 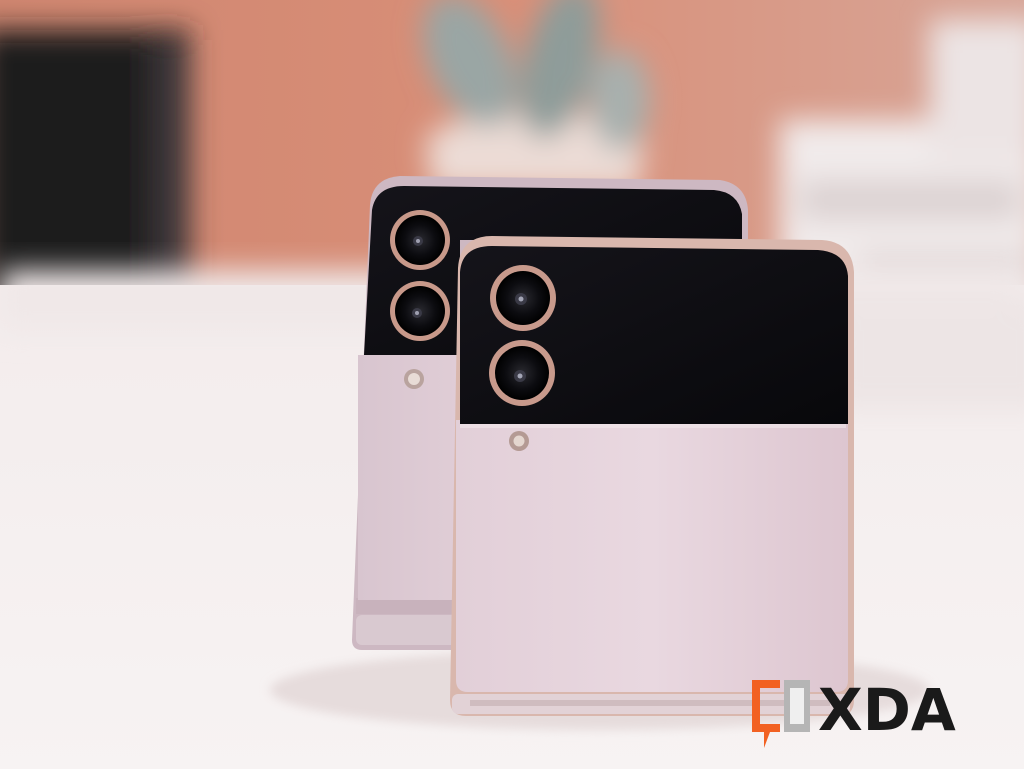 What do you see at coordinates (887, 710) in the screenshot?
I see `xda-logo-text: XDA` at bounding box center [887, 710].